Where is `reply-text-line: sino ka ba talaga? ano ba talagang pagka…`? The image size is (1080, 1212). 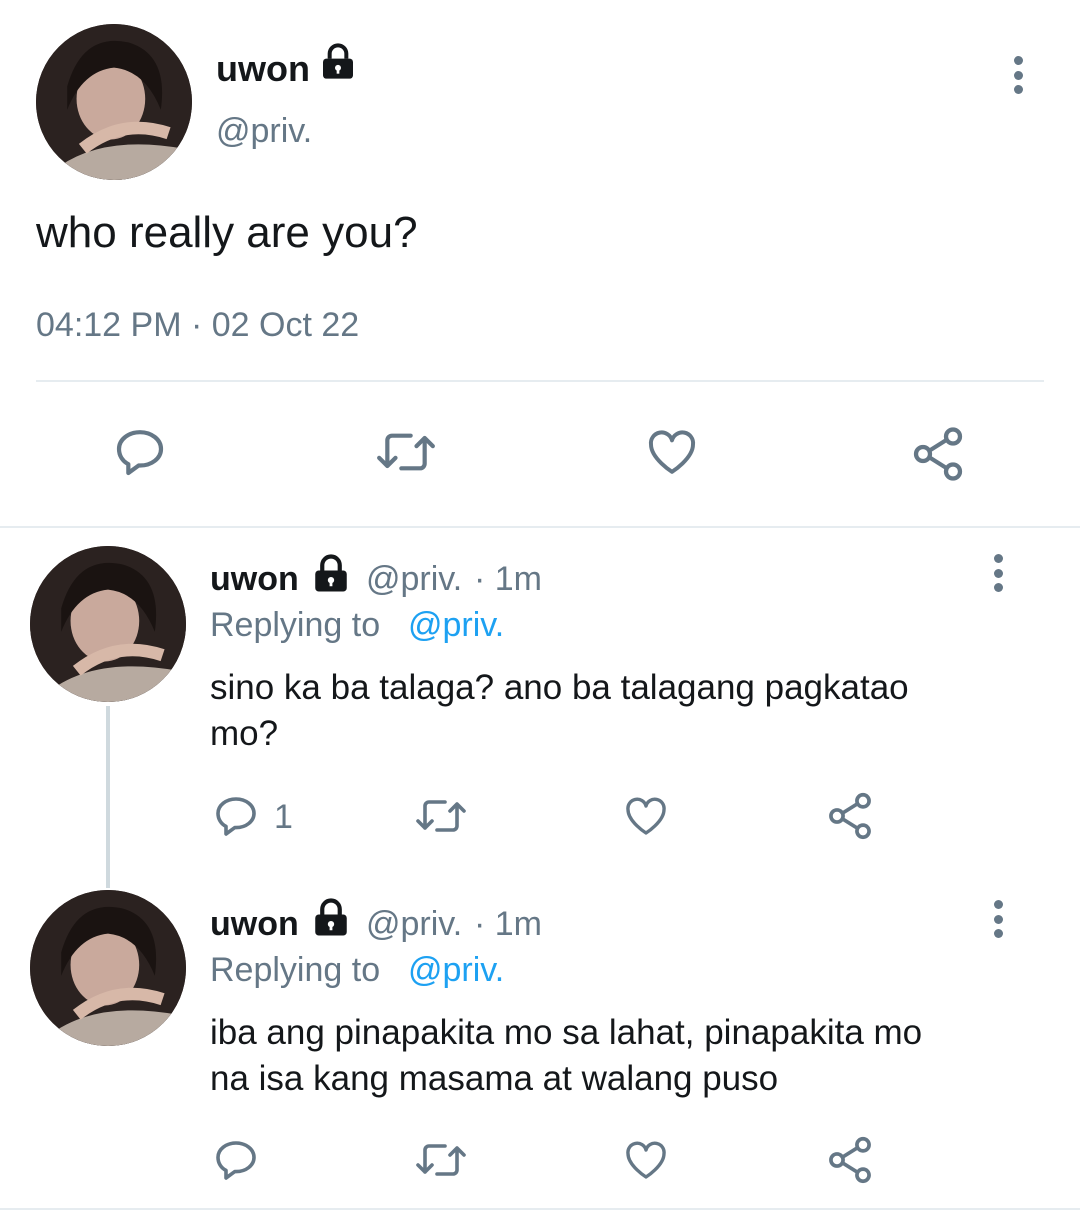
reply-text-line: sino ka ba talaga? ano ba talagang pagka… is located at coordinates (559, 687).